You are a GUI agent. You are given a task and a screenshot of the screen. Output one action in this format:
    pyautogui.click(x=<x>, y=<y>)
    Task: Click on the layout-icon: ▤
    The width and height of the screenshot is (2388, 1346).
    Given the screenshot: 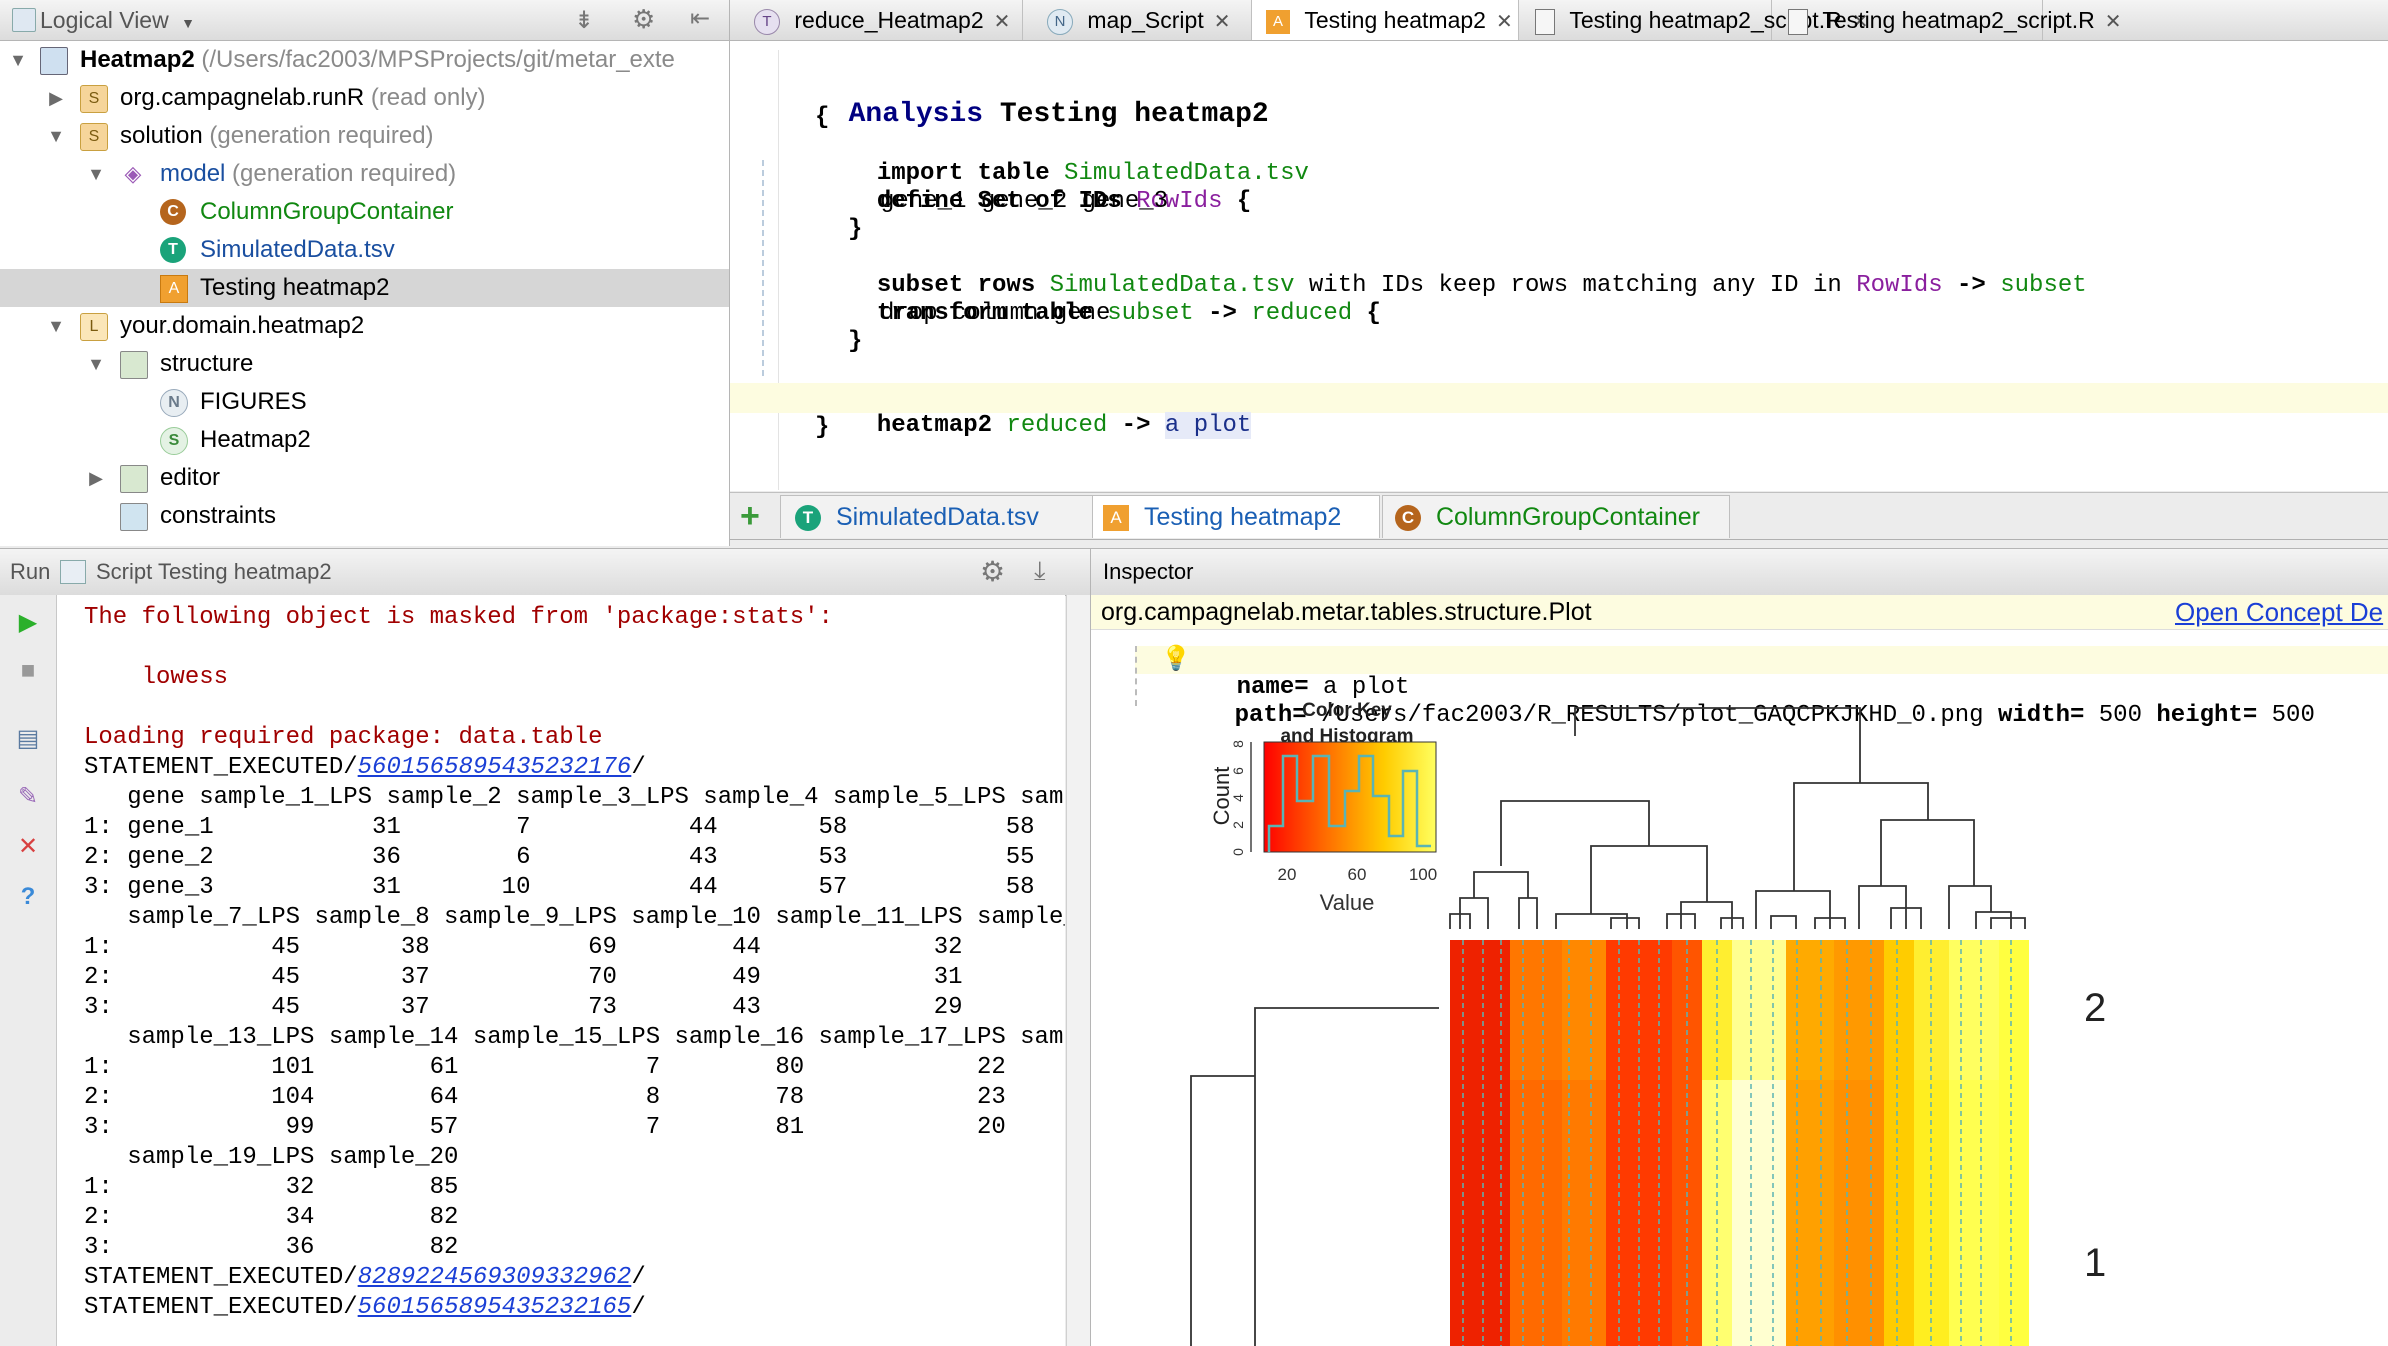 What is the action you would take?
    pyautogui.click(x=28, y=739)
    